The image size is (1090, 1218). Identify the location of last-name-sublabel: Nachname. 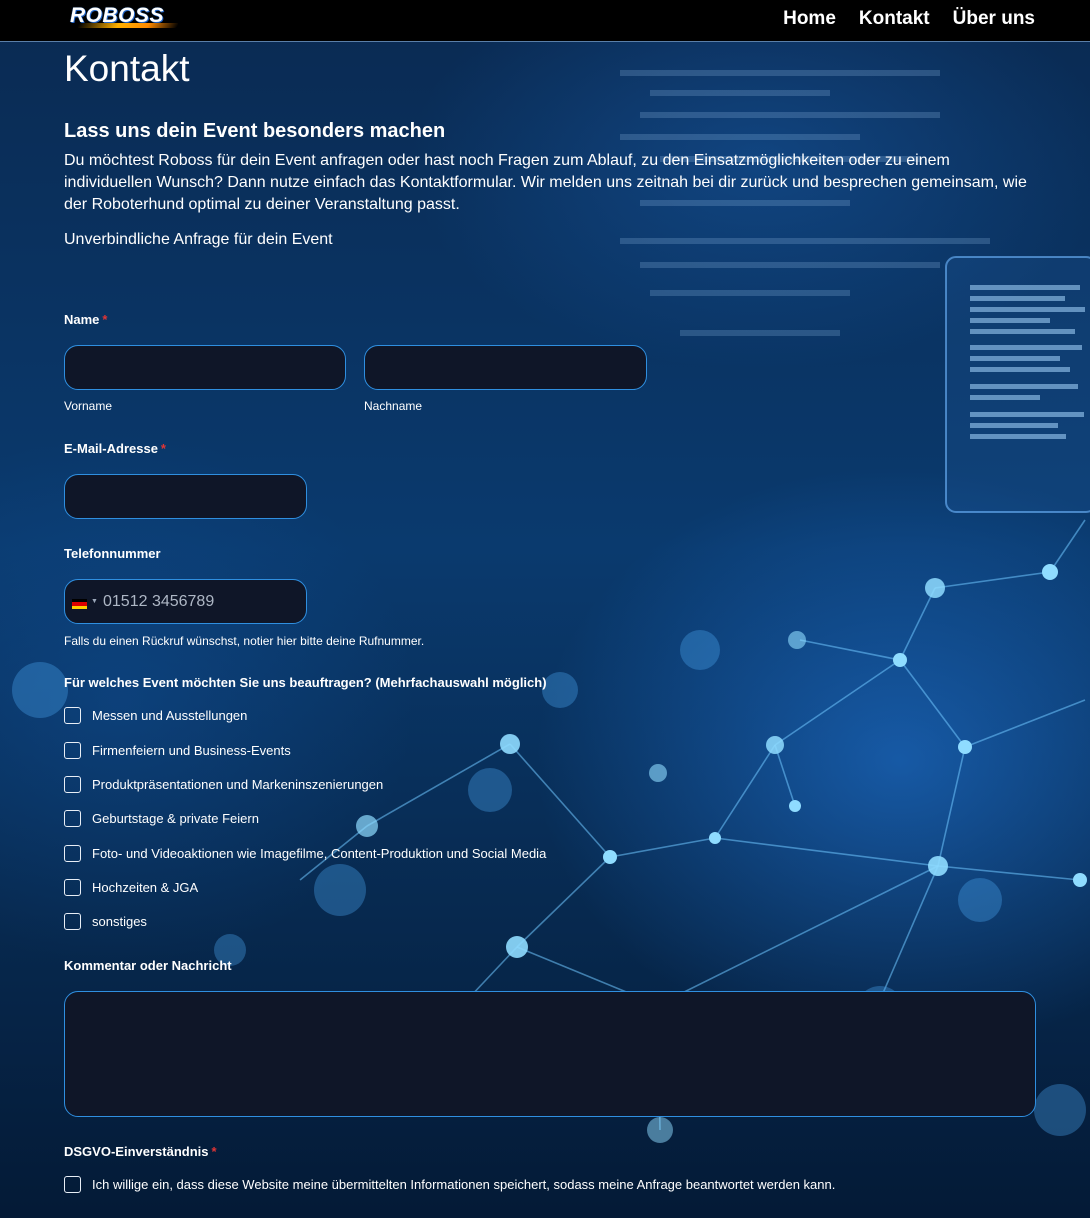
(393, 406).